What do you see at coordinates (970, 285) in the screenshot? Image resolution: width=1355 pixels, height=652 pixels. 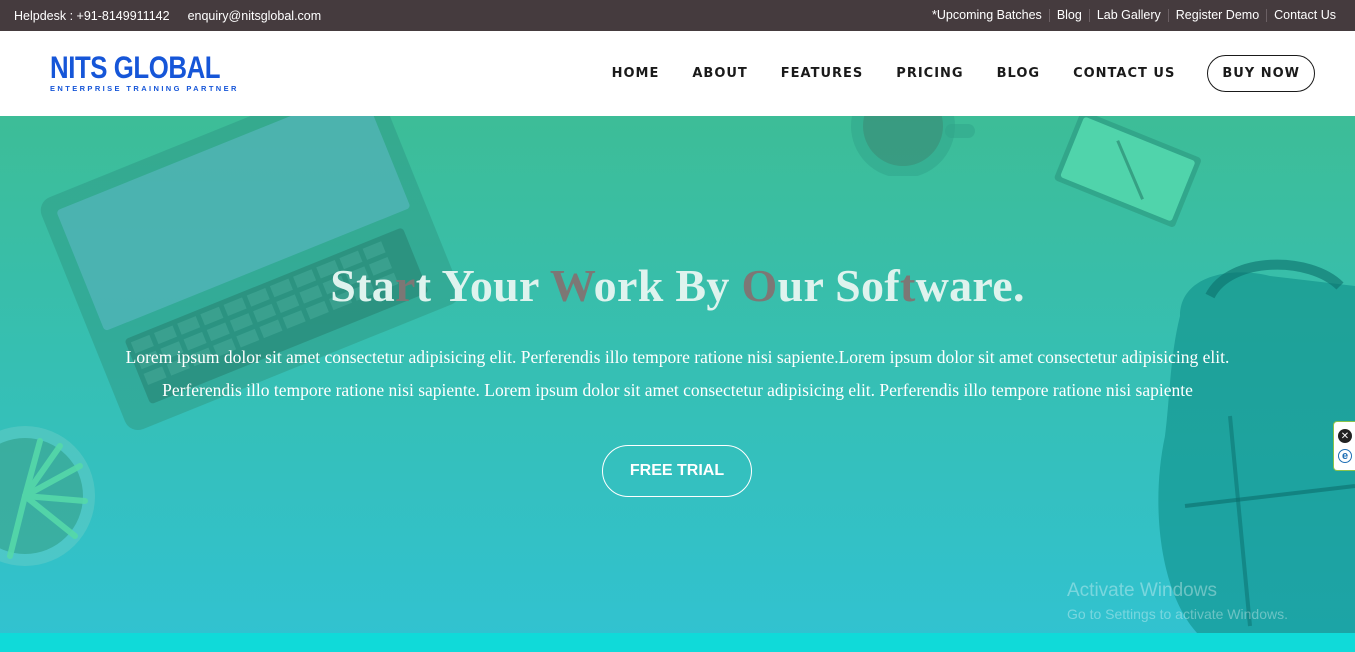 I see `hero-title-segment: ware.` at bounding box center [970, 285].